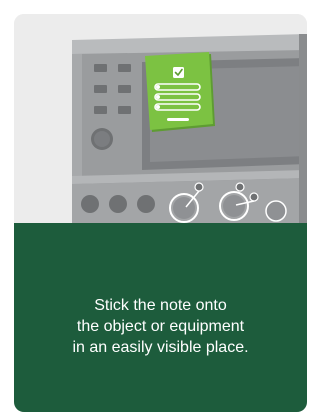 Image resolution: width=320 pixels, height=412 pixels. Describe the element at coordinates (160, 305) in the screenshot. I see `instruction-line-1: Stick the note onto` at that location.